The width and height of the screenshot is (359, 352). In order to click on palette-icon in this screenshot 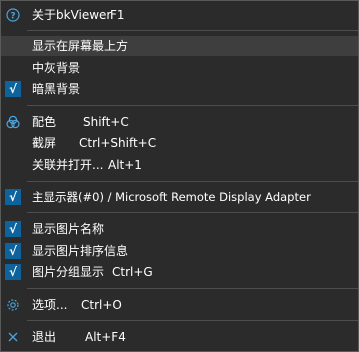, I will do `click(13, 122)`.